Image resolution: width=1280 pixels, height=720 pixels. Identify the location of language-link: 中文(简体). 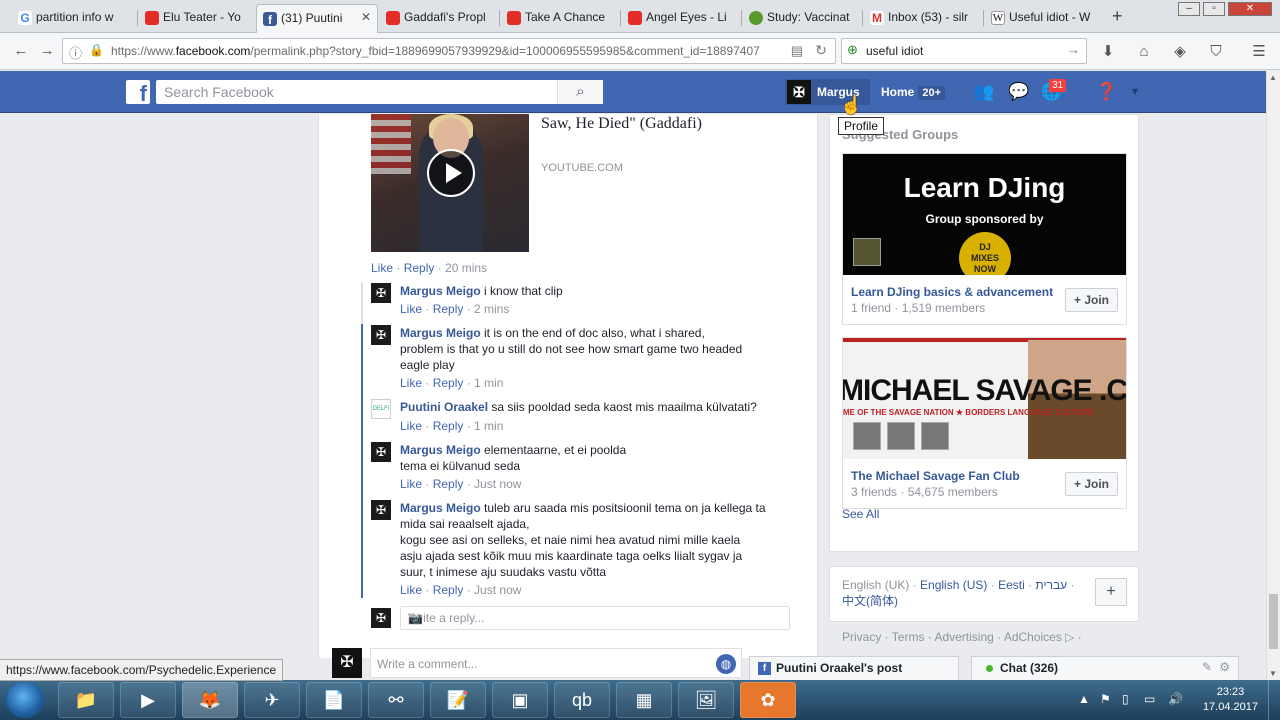
(870, 601).